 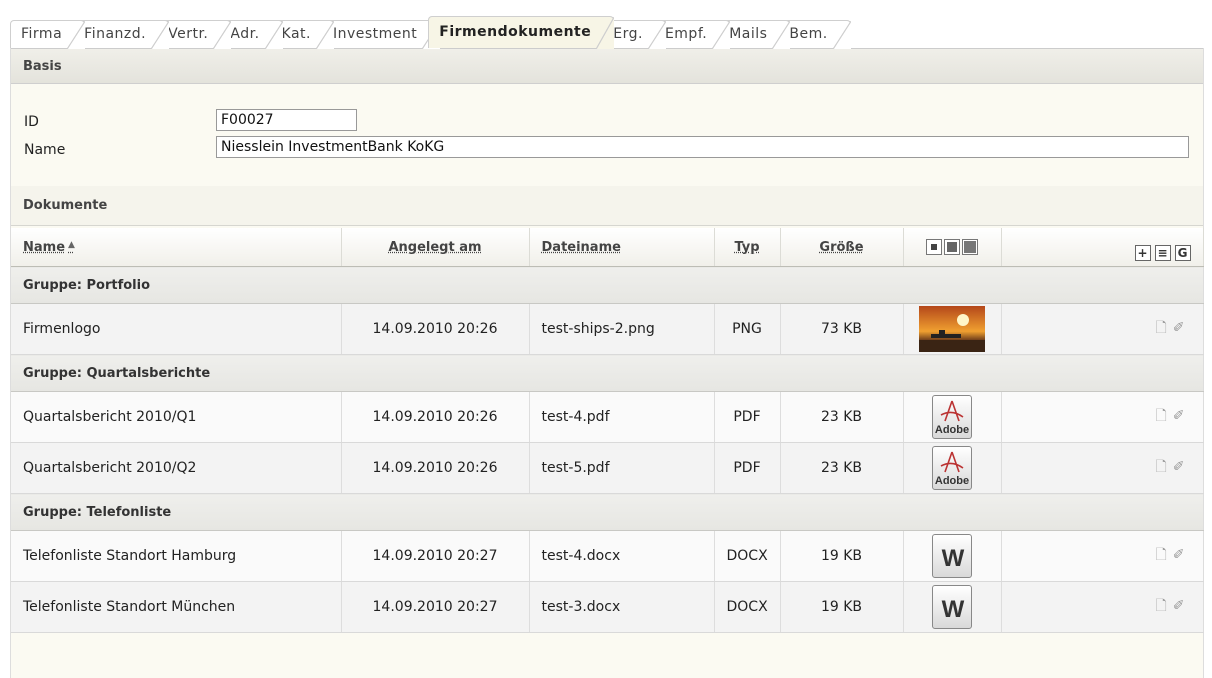 What do you see at coordinates (622, 468) in the screenshot?
I see `cell-filename: test-5.pdf` at bounding box center [622, 468].